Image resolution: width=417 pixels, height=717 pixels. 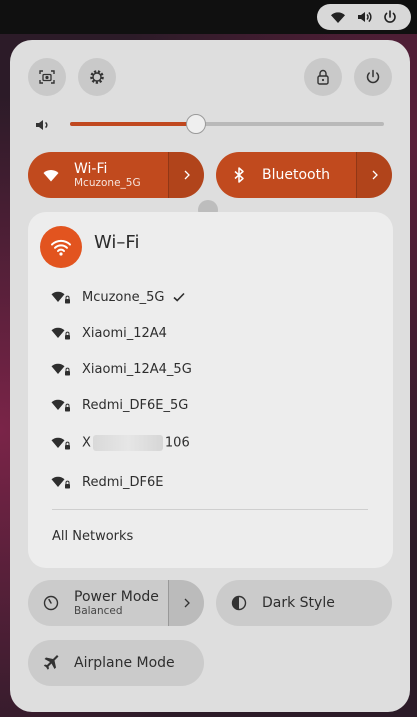 I want to click on power-mode-toggle-main: Power Mode Balanced, so click(x=98, y=603).